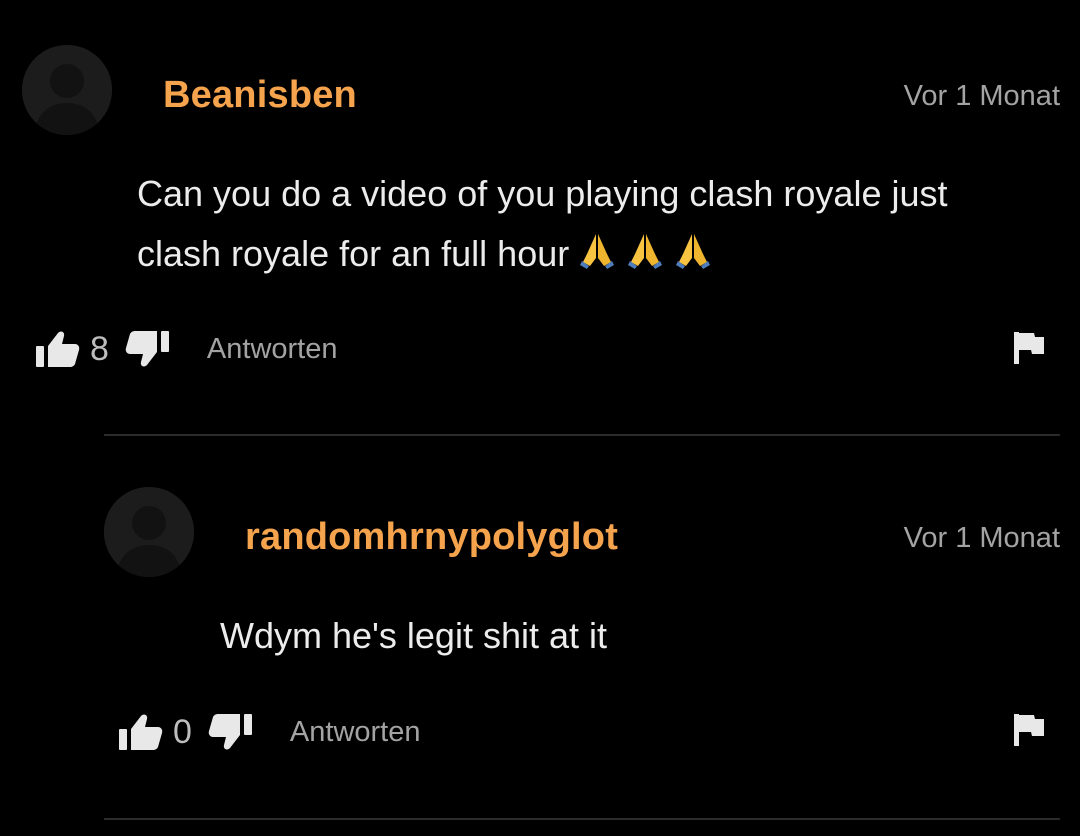 This screenshot has width=1080, height=836. I want to click on like-count: 0, so click(182, 731).